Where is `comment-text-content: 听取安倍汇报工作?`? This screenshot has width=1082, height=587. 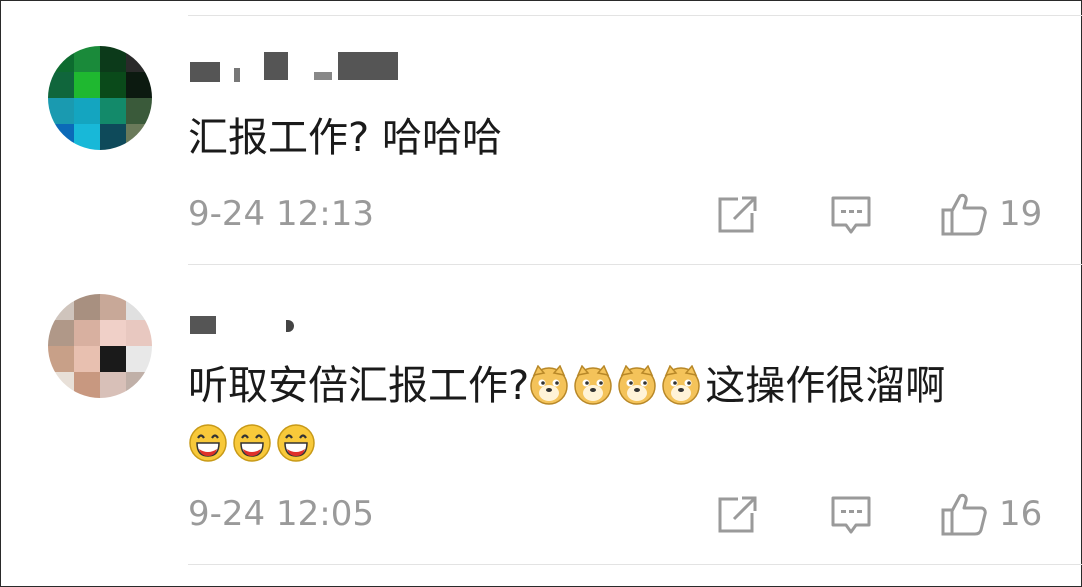
comment-text-content: 听取安倍汇报工作? is located at coordinates (359, 386).